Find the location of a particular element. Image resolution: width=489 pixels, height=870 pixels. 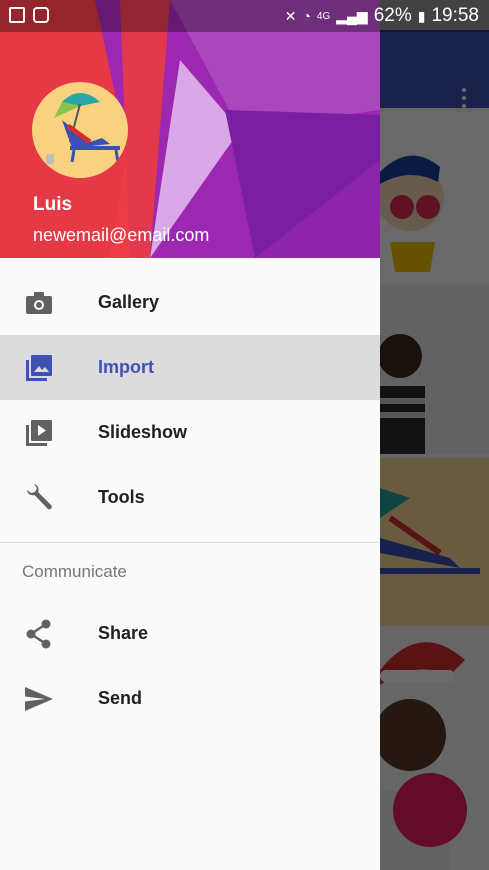

menu-item-import: Import is located at coordinates (190, 367).